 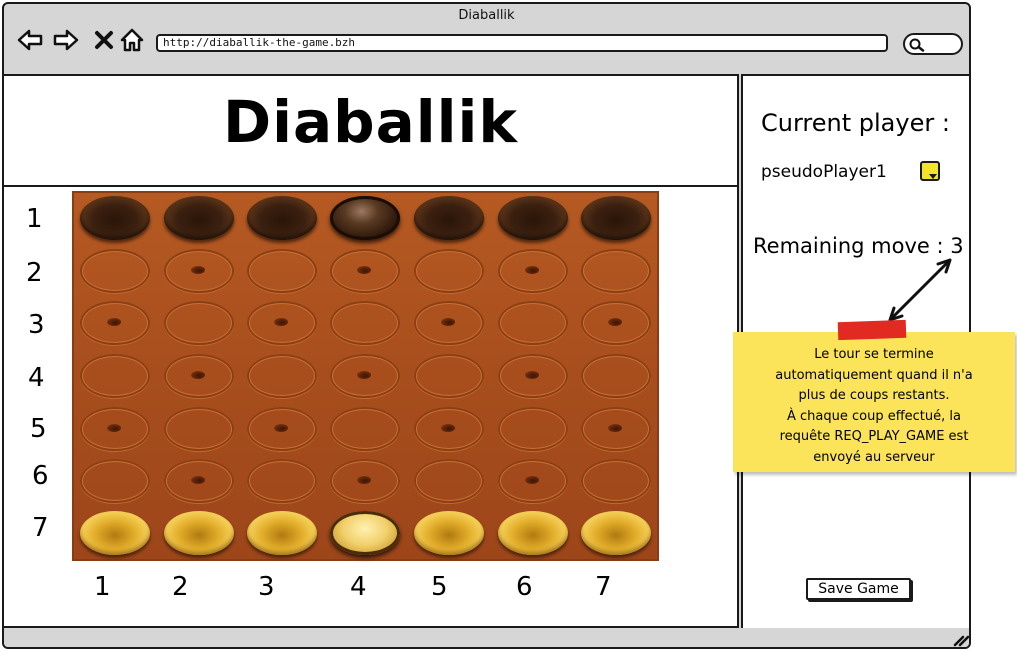 What do you see at coordinates (38, 429) in the screenshot?
I see `row-label: 5` at bounding box center [38, 429].